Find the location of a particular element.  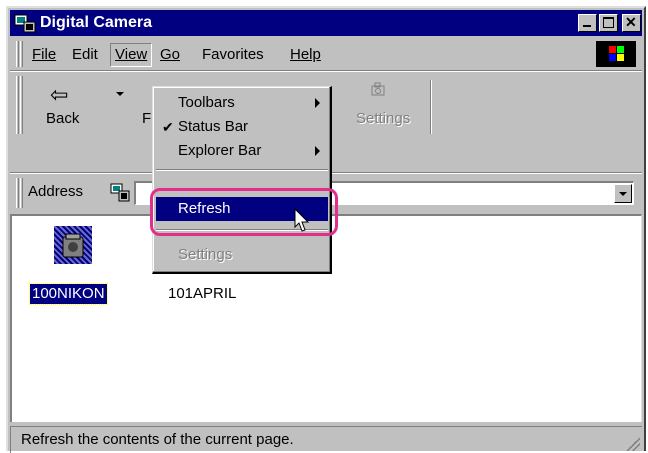

menu-help-label: Help is located at coordinates (305, 54).